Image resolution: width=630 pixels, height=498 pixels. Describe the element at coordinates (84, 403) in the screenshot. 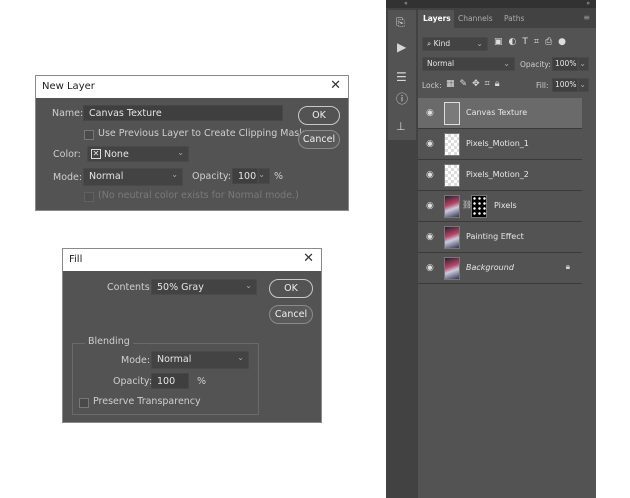

I see `preserve-transparency-checkbox` at that location.